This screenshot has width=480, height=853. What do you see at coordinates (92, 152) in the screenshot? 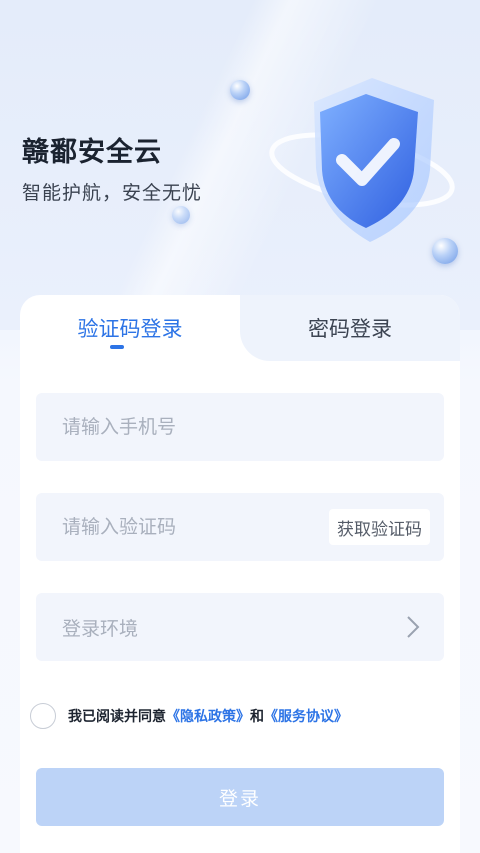
I see `app-title: 赣鄱安全云` at bounding box center [92, 152].